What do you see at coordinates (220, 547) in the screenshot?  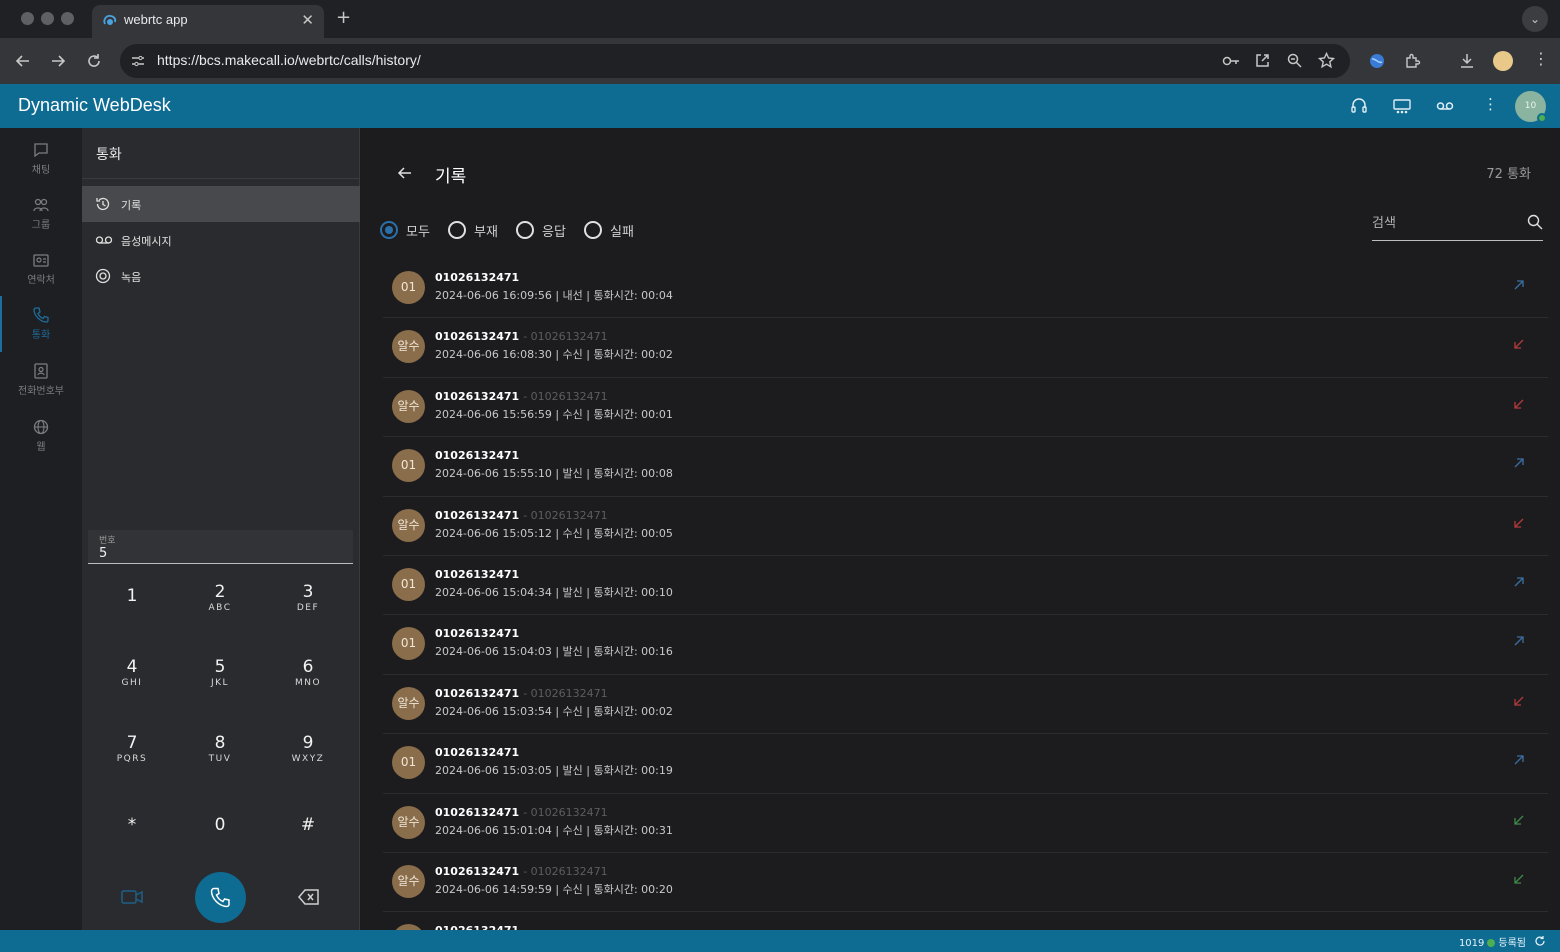 I see `dial-number-field: 번호 5` at bounding box center [220, 547].